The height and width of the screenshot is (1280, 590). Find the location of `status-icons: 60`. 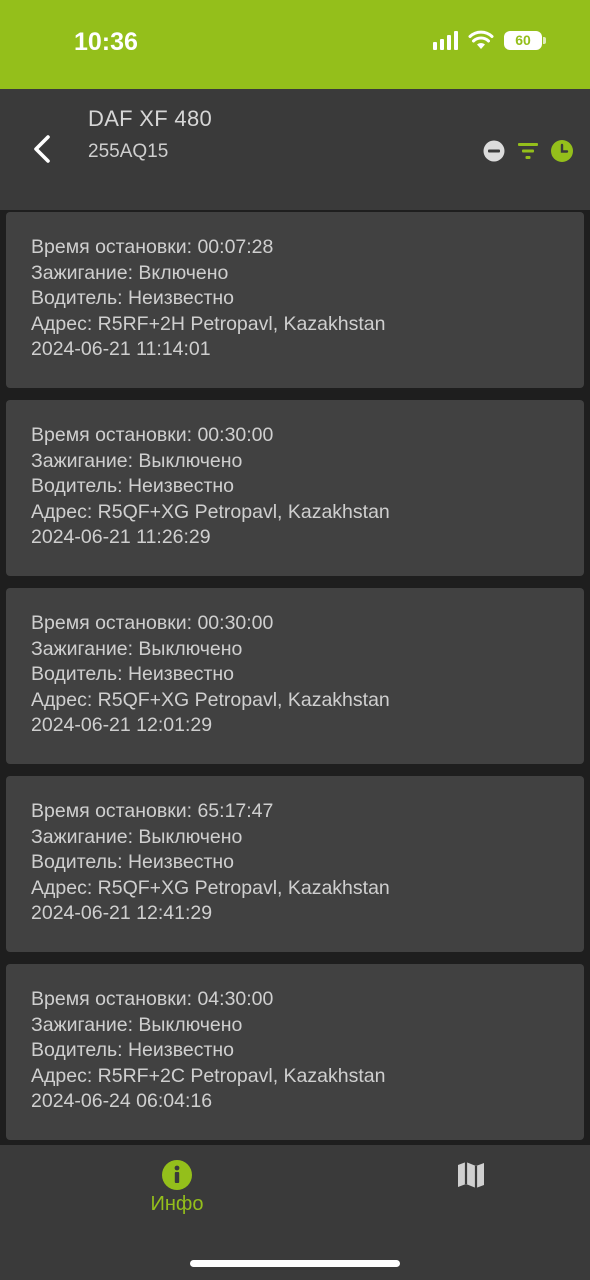

status-icons: 60 is located at coordinates (489, 40).